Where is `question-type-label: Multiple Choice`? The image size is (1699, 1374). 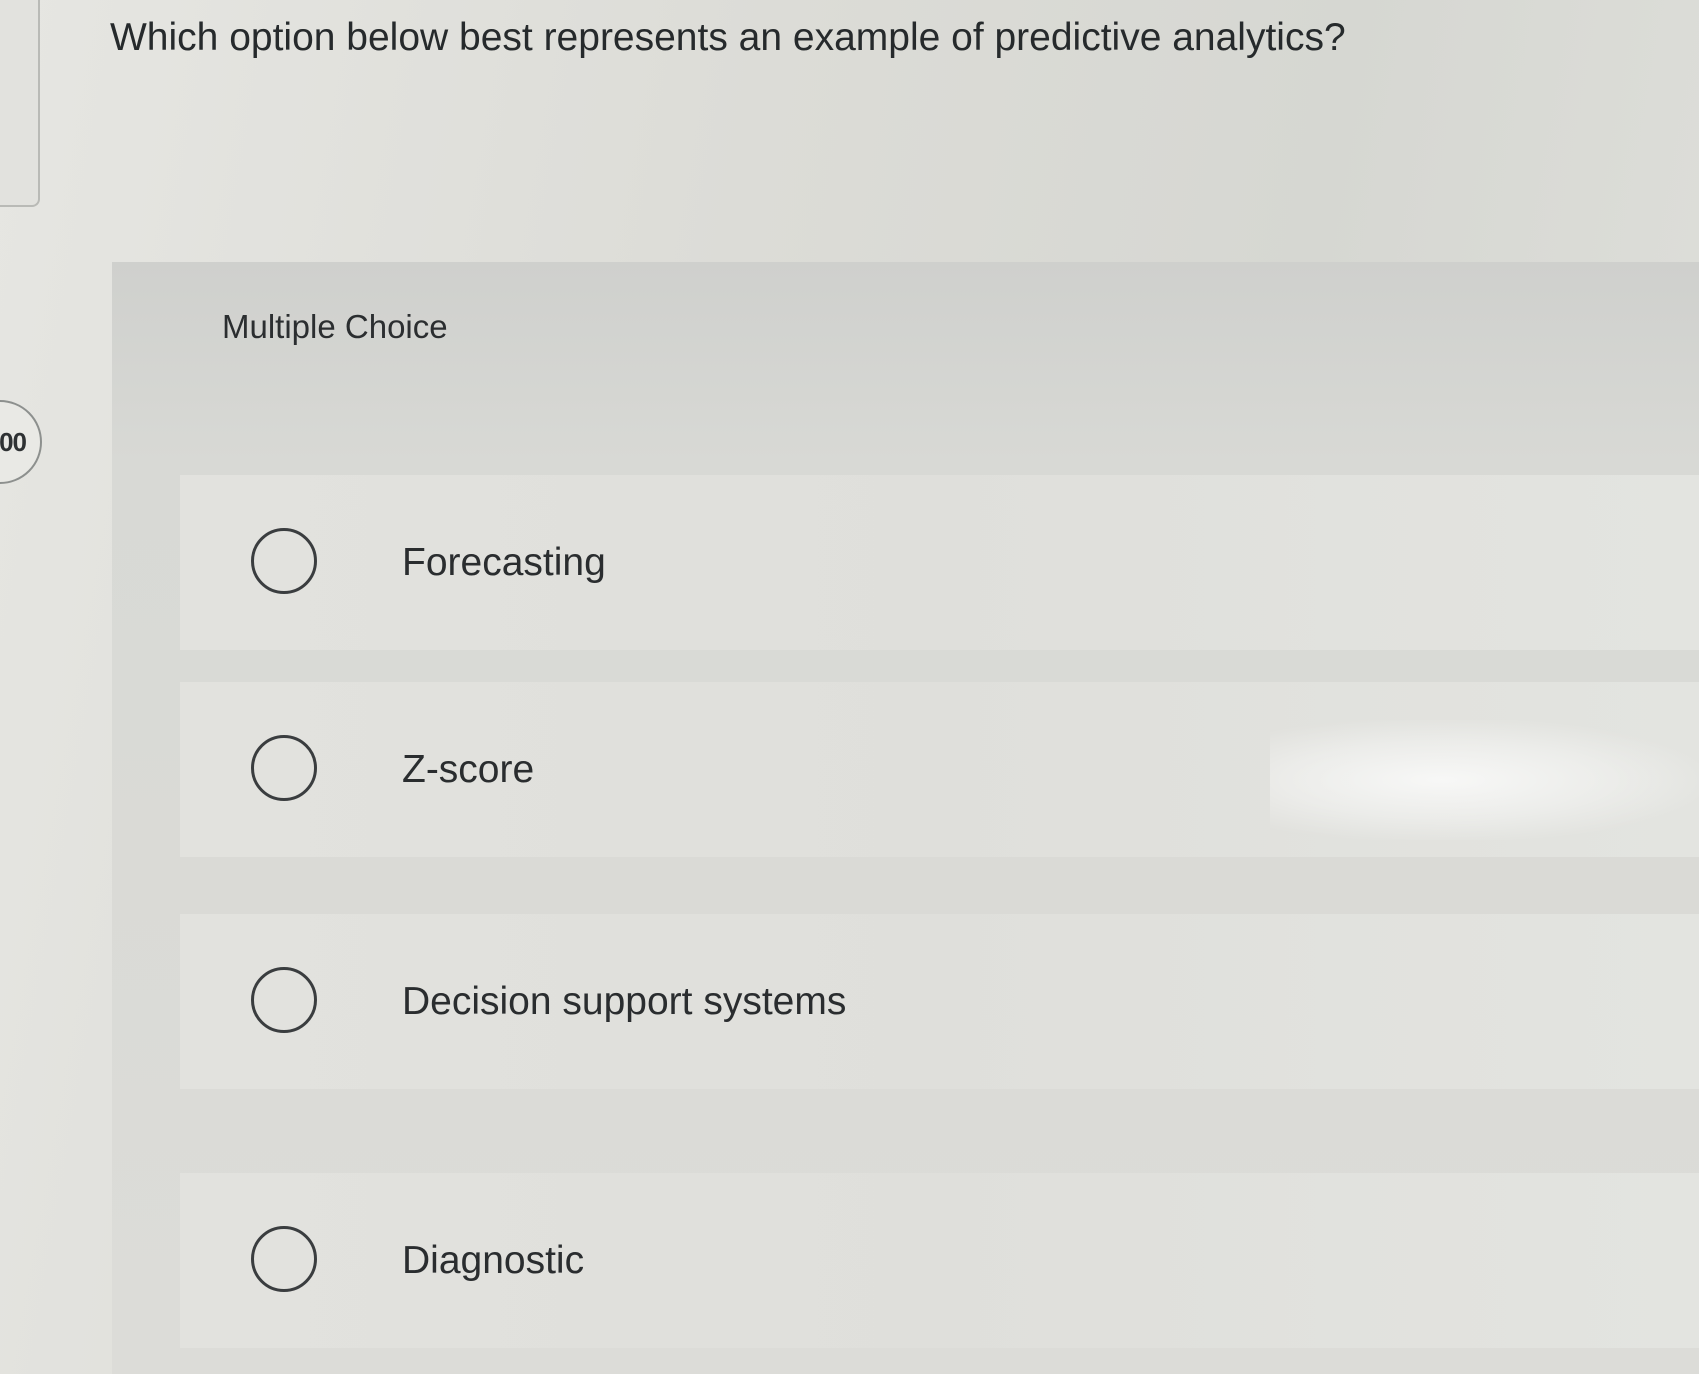
question-type-label: Multiple Choice is located at coordinates (335, 326).